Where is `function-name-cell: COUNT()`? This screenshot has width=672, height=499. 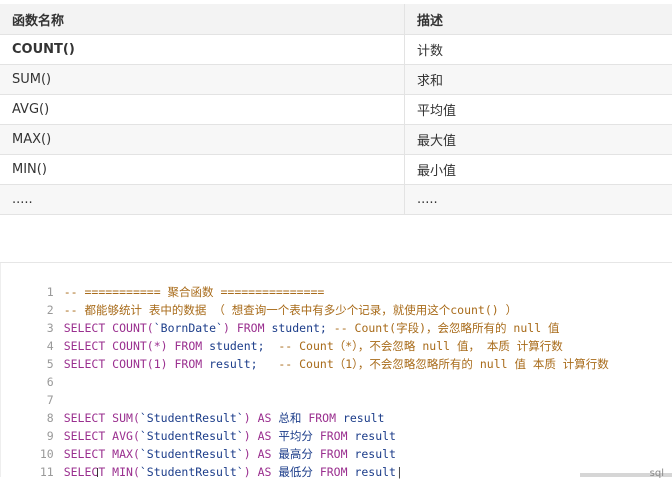 function-name-cell: COUNT() is located at coordinates (202, 50).